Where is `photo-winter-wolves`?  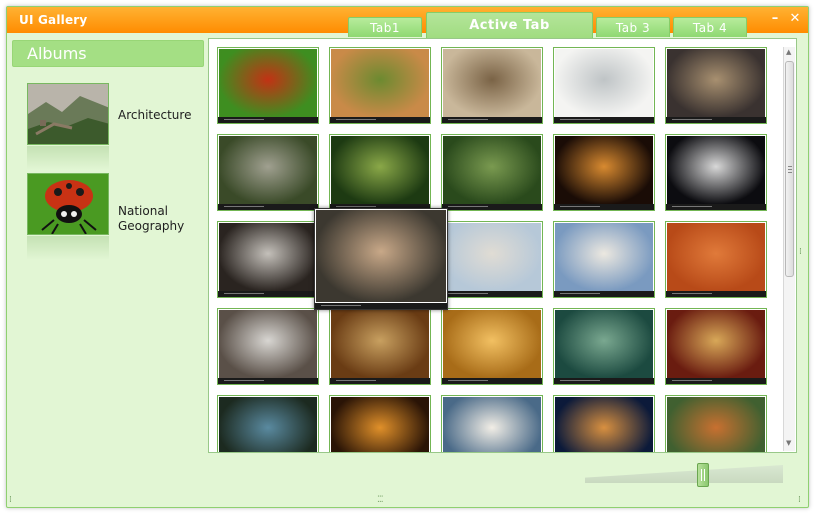 photo-winter-wolves is located at coordinates (268, 346).